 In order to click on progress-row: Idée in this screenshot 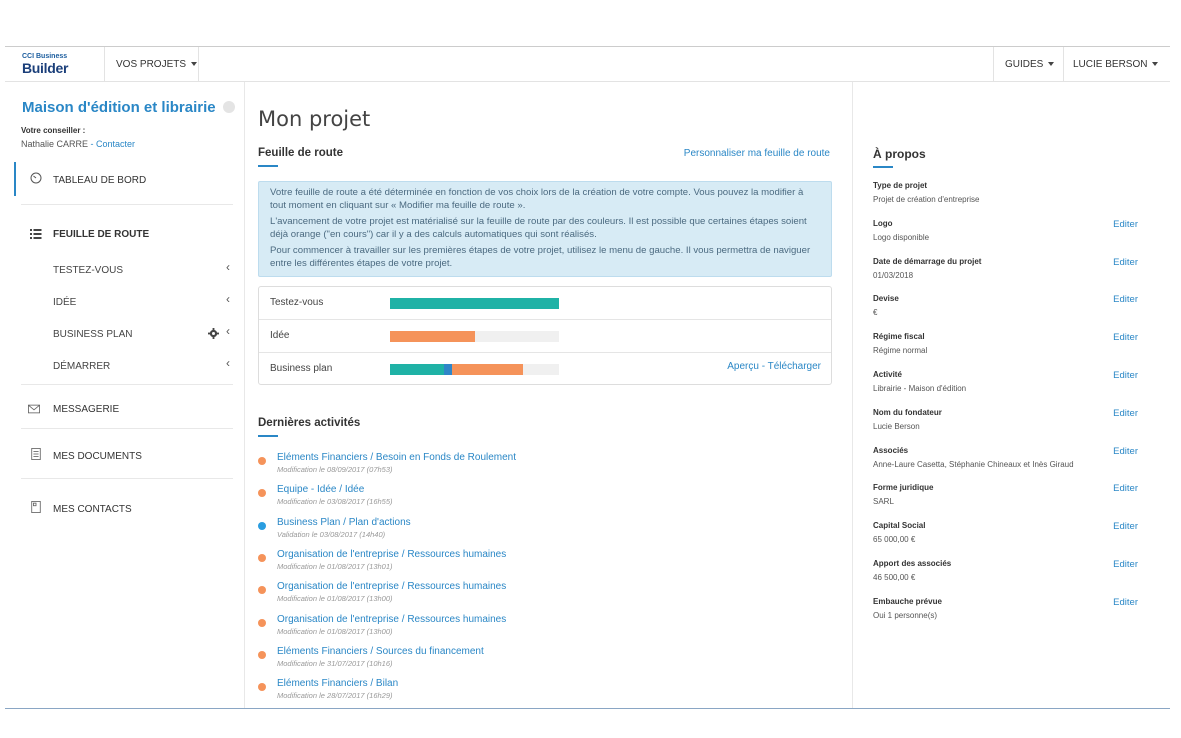, I will do `click(545, 336)`.